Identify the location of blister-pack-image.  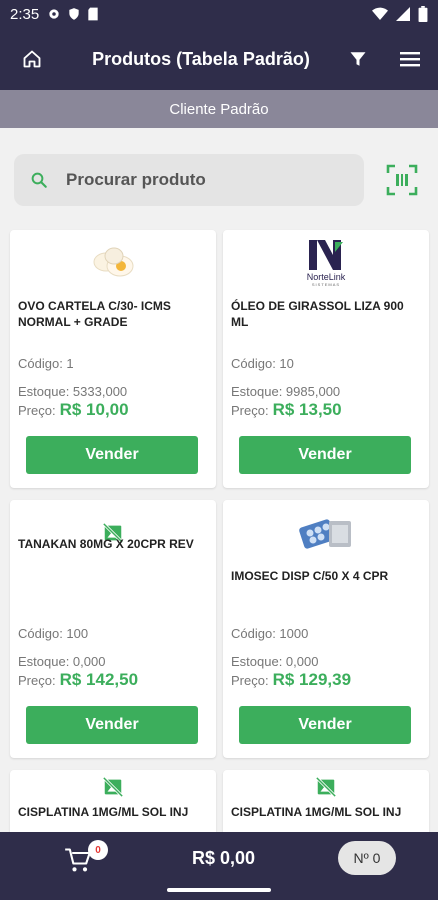
(325, 534).